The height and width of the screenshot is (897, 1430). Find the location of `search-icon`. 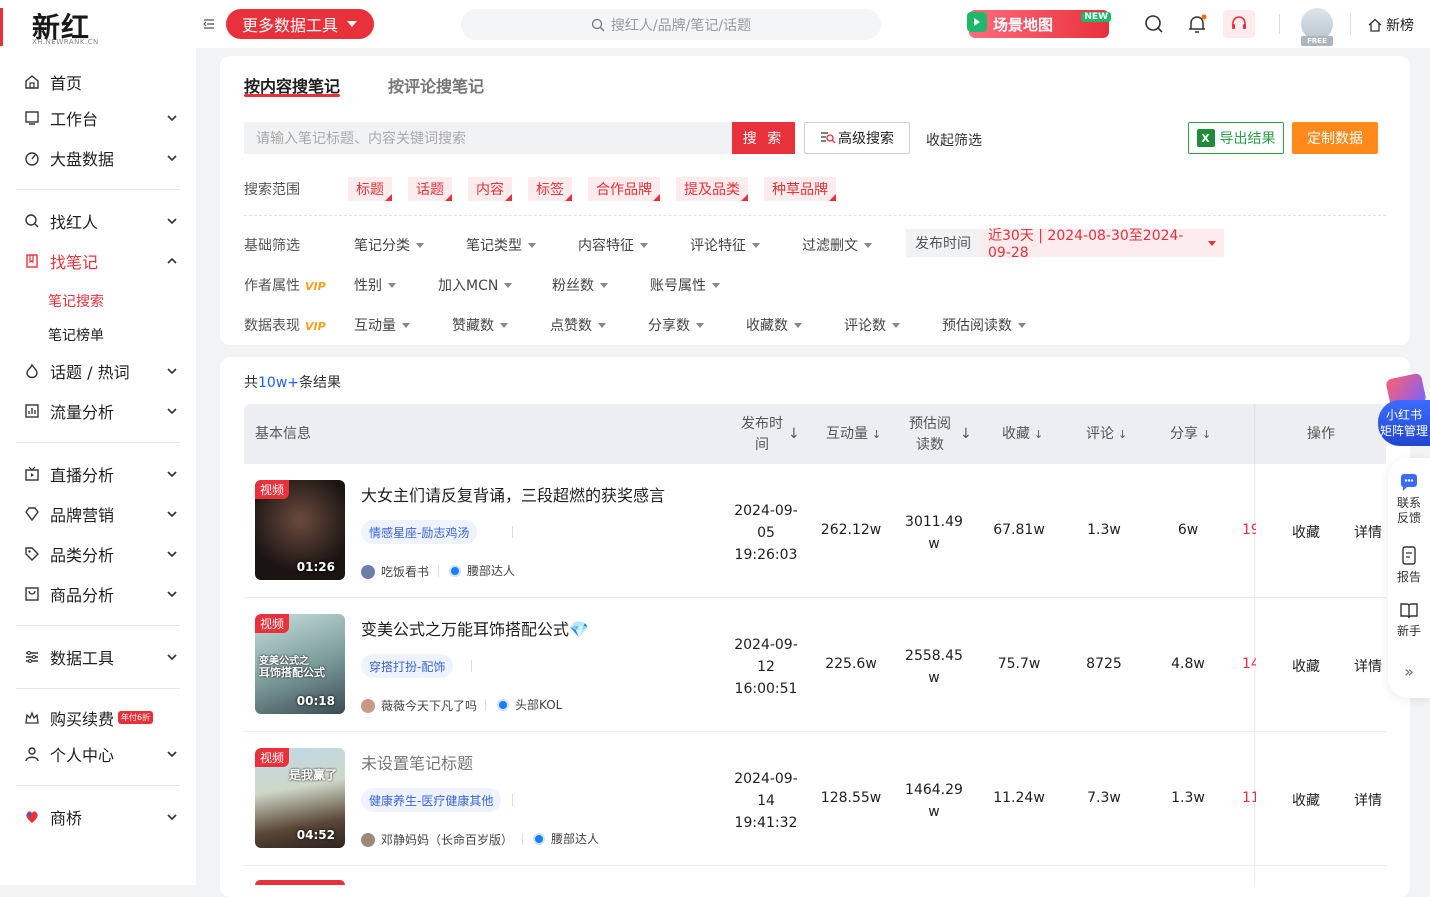

search-icon is located at coordinates (1154, 24).